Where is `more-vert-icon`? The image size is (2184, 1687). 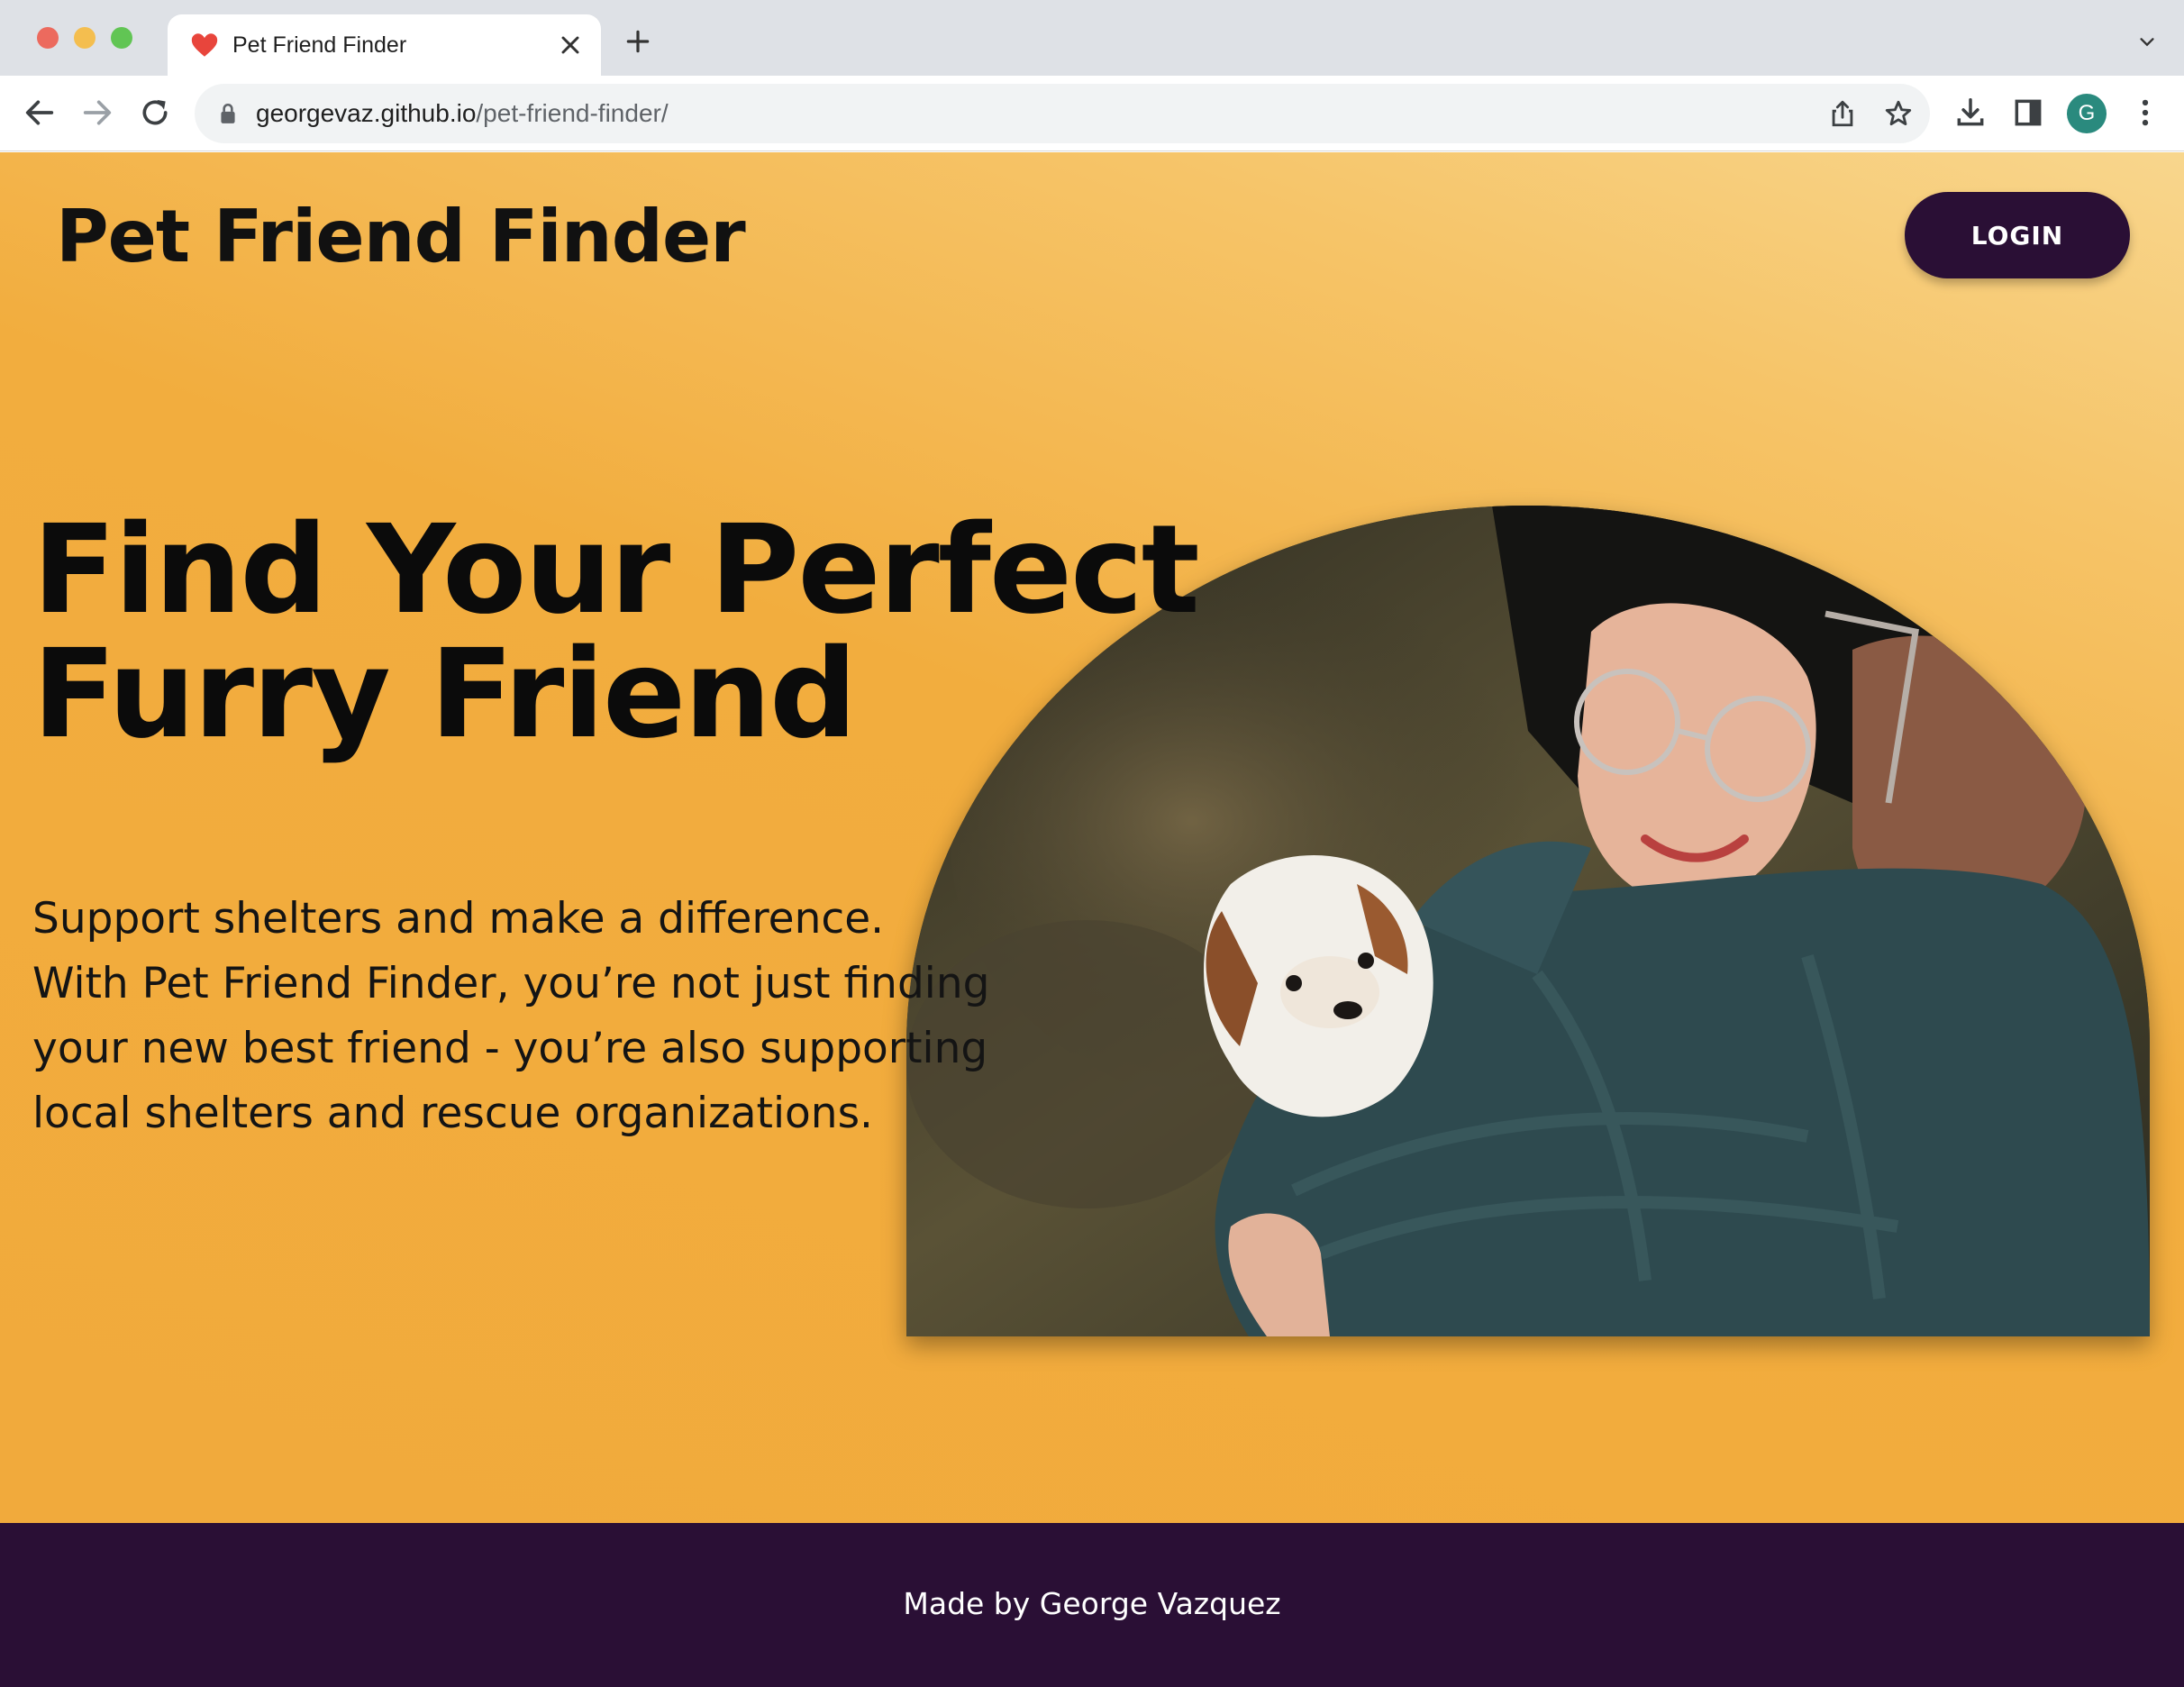 more-vert-icon is located at coordinates (2145, 113).